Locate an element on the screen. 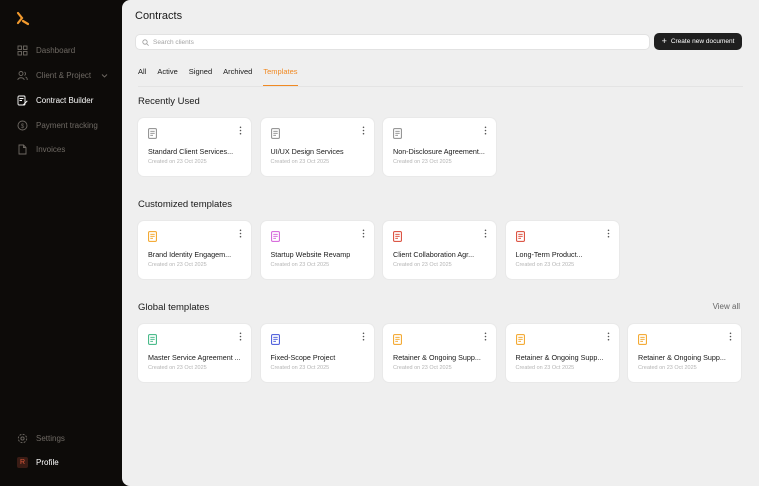  sidebar-item-label: Client & Project is located at coordinates (64, 75).